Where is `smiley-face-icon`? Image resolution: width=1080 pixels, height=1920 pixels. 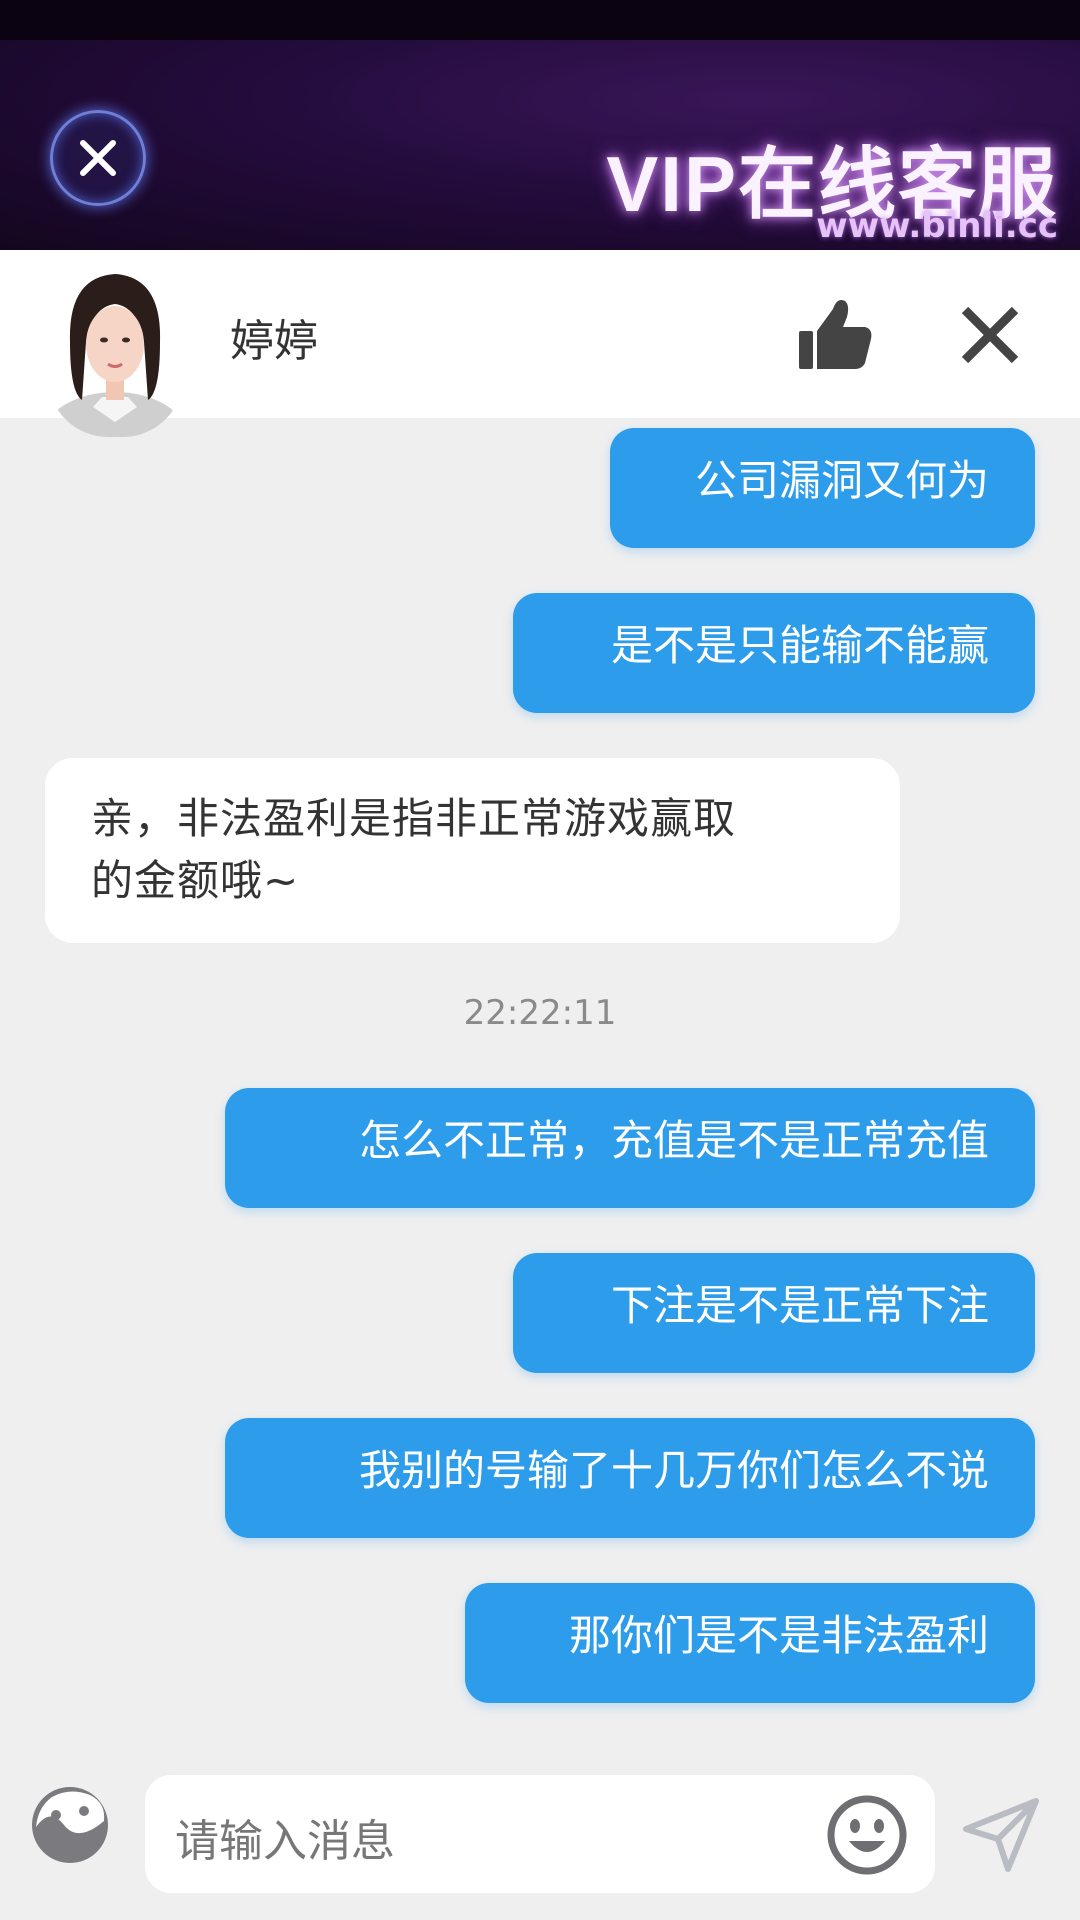
smiley-face-icon is located at coordinates (867, 1835).